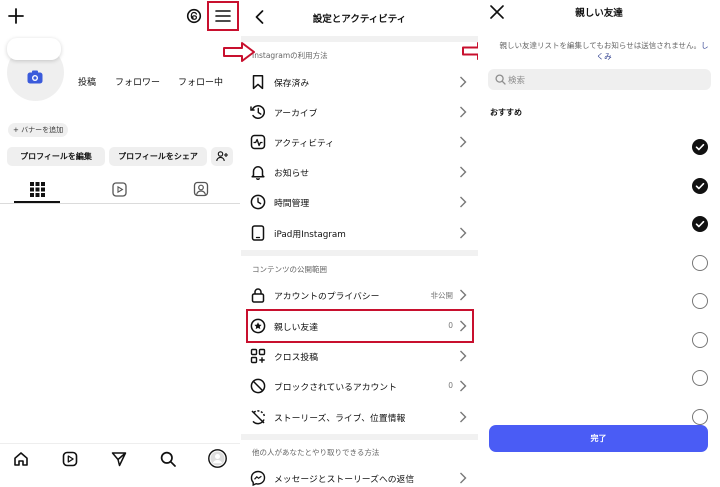 The image size is (720, 487). What do you see at coordinates (304, 144) in the screenshot?
I see `settings-item-label: アクティビティ` at bounding box center [304, 144].